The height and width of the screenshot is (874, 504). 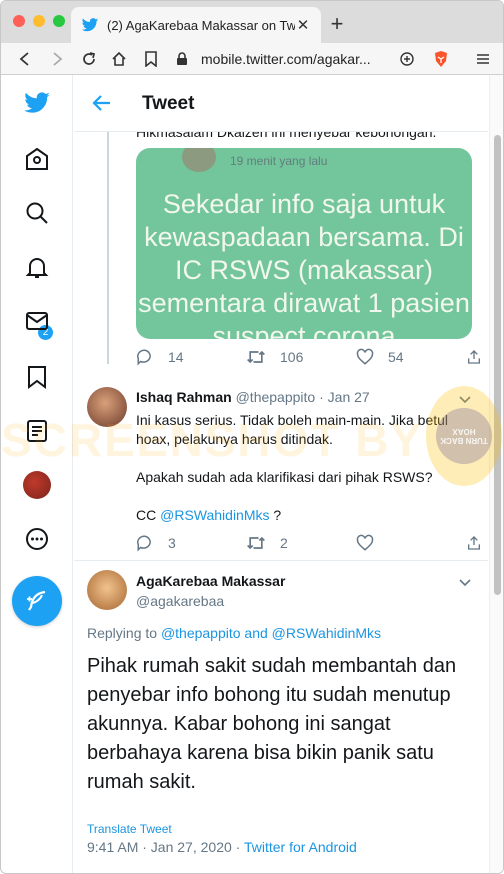 I want to click on close-window-button, so click(x=19, y=21).